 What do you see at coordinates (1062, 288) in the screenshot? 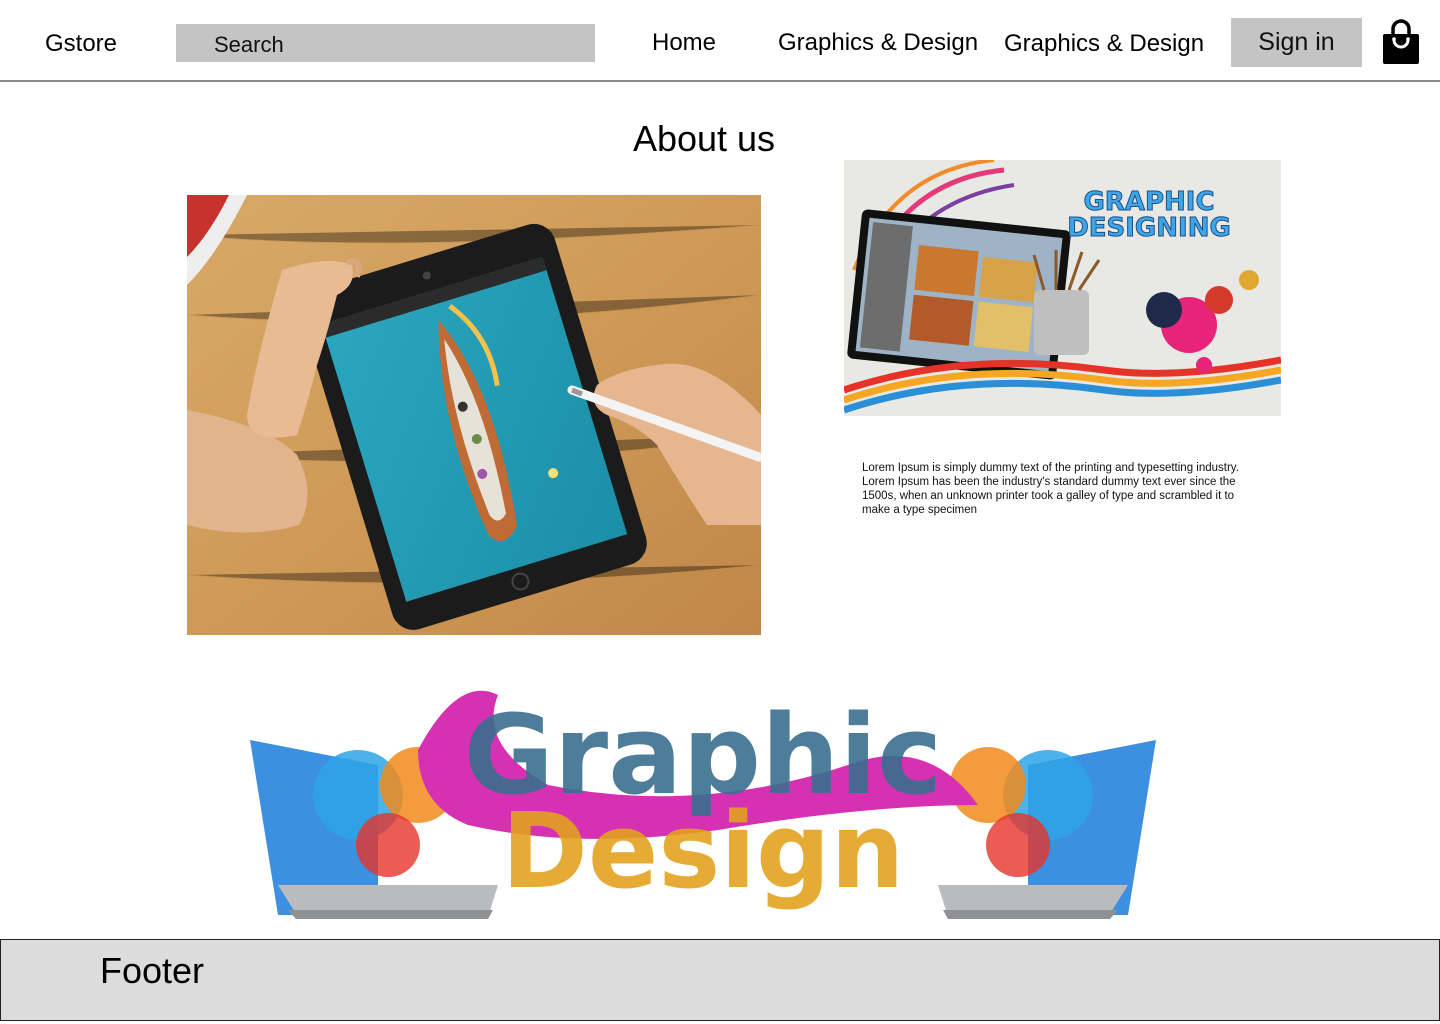
I see `graphic-designing-banner: GRAPHIC DESIGNING` at bounding box center [1062, 288].